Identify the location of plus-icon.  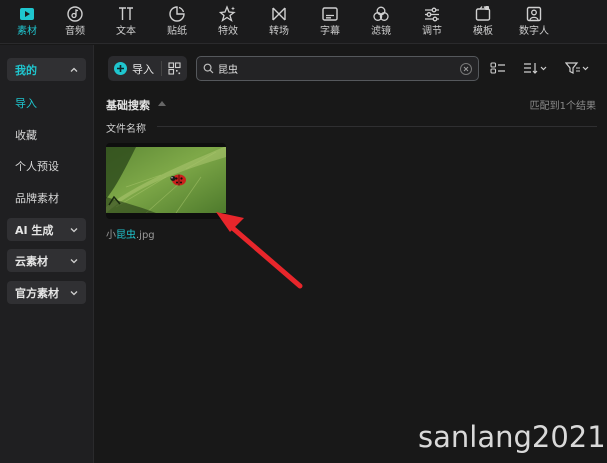
(120, 68).